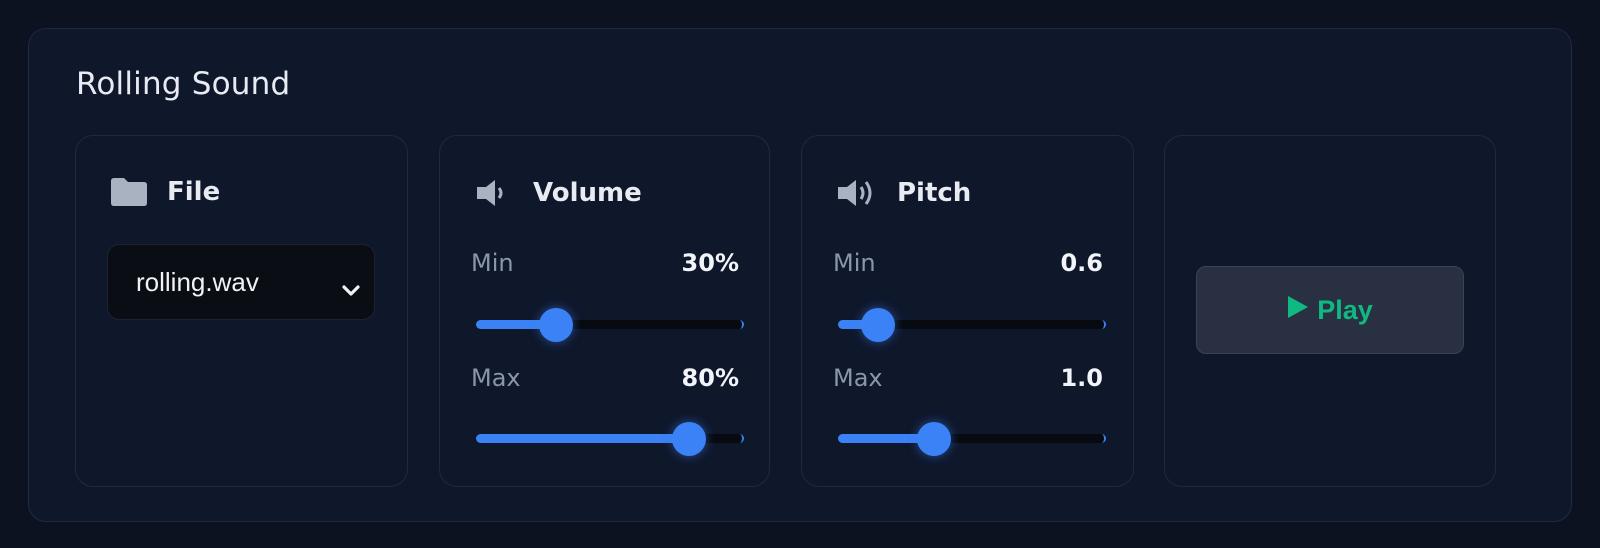 This screenshot has height=548, width=1600. I want to click on play-button-label: Play, so click(1345, 309).